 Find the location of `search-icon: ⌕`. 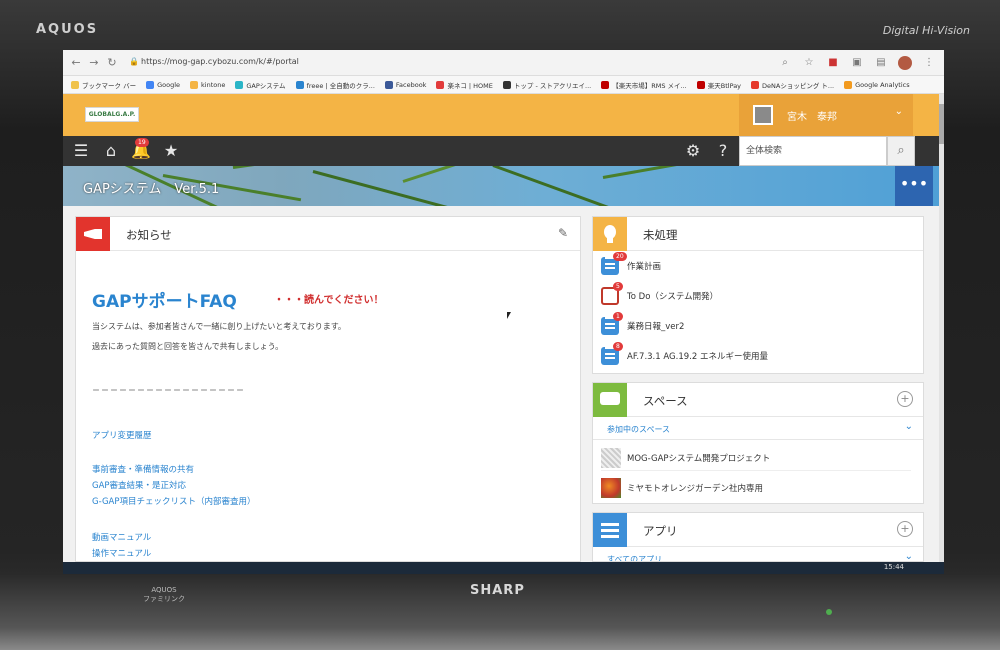

search-icon: ⌕ is located at coordinates (901, 151).